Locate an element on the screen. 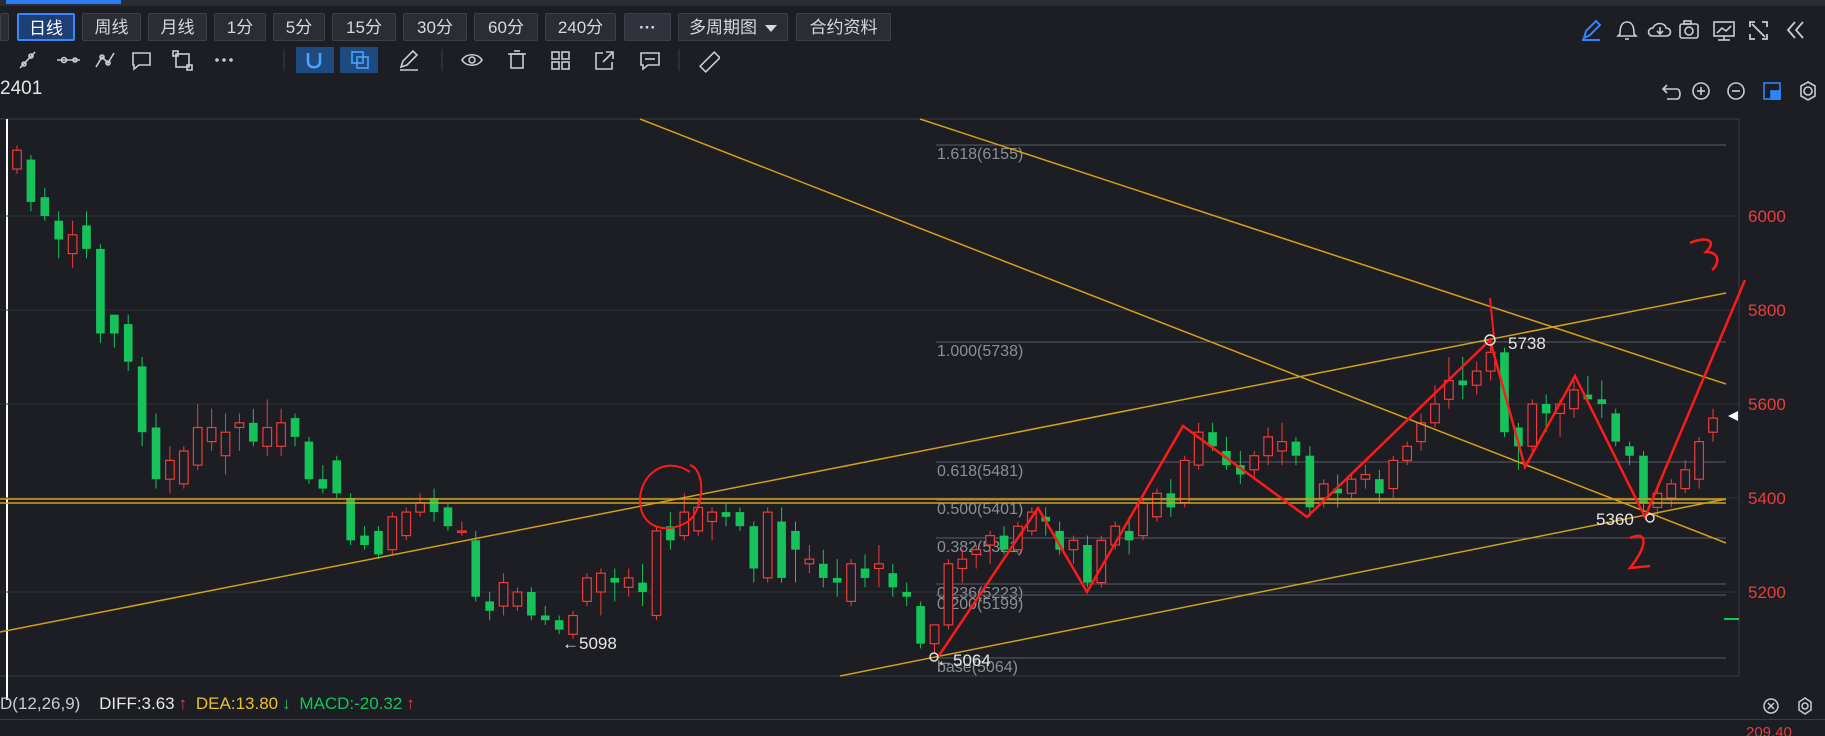 This screenshot has height=736, width=1825. red-circle-drawing is located at coordinates (670, 497).